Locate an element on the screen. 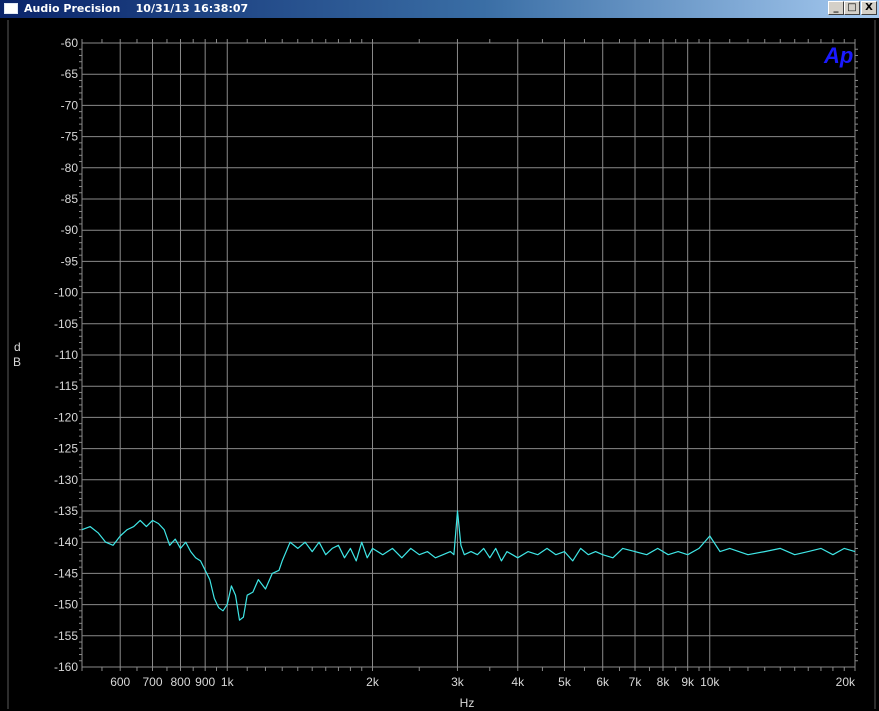 The height and width of the screenshot is (711, 879). y-tick-label: -145 is located at coordinates (66, 573).